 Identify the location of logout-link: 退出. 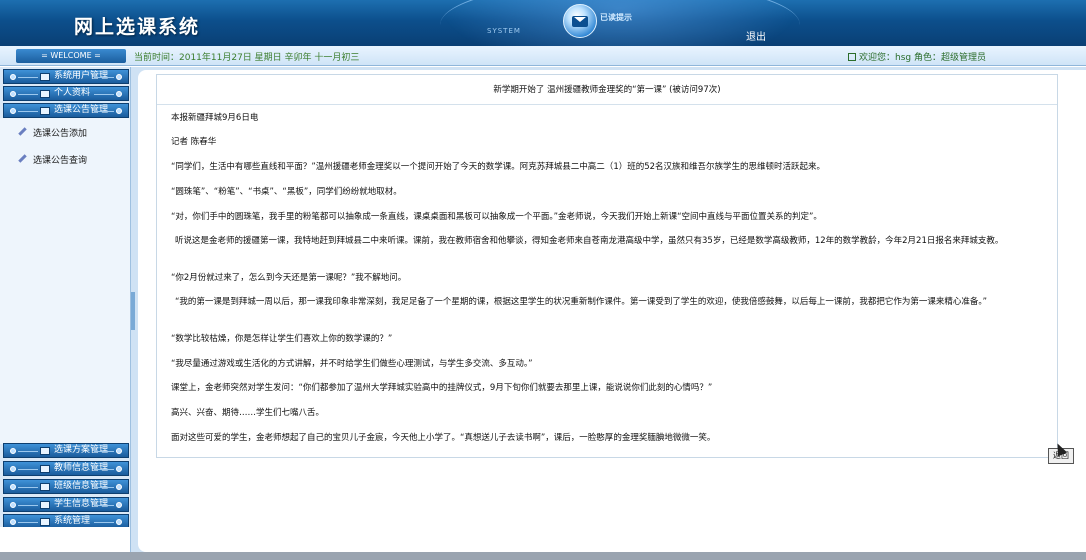
(756, 35).